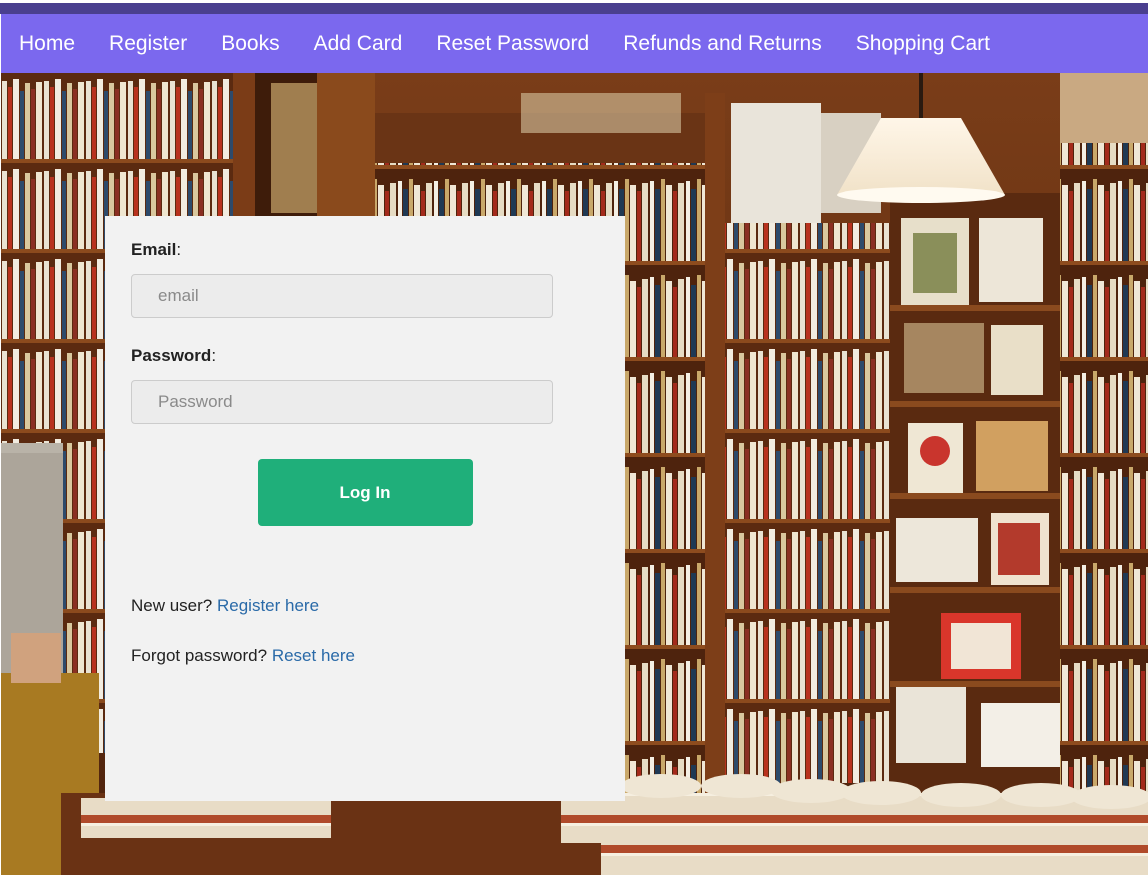  Describe the element at coordinates (365, 606) in the screenshot. I see `new-user-line: New user? Register here` at that location.